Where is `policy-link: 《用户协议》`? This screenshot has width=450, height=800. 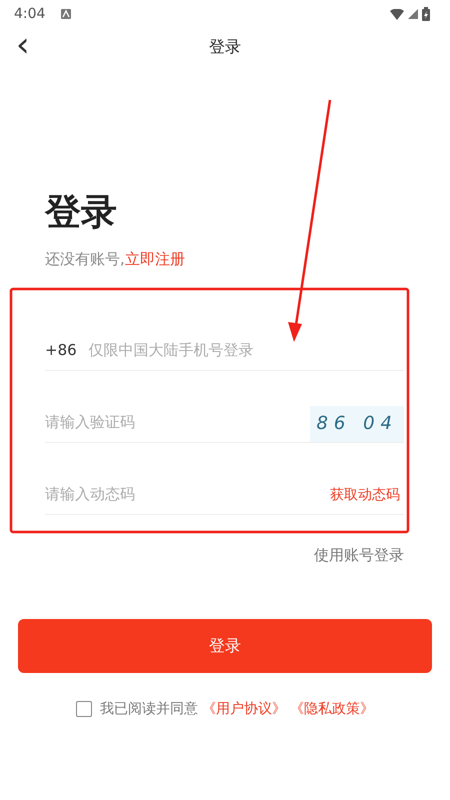
policy-link: 《用户协议》 is located at coordinates (244, 709).